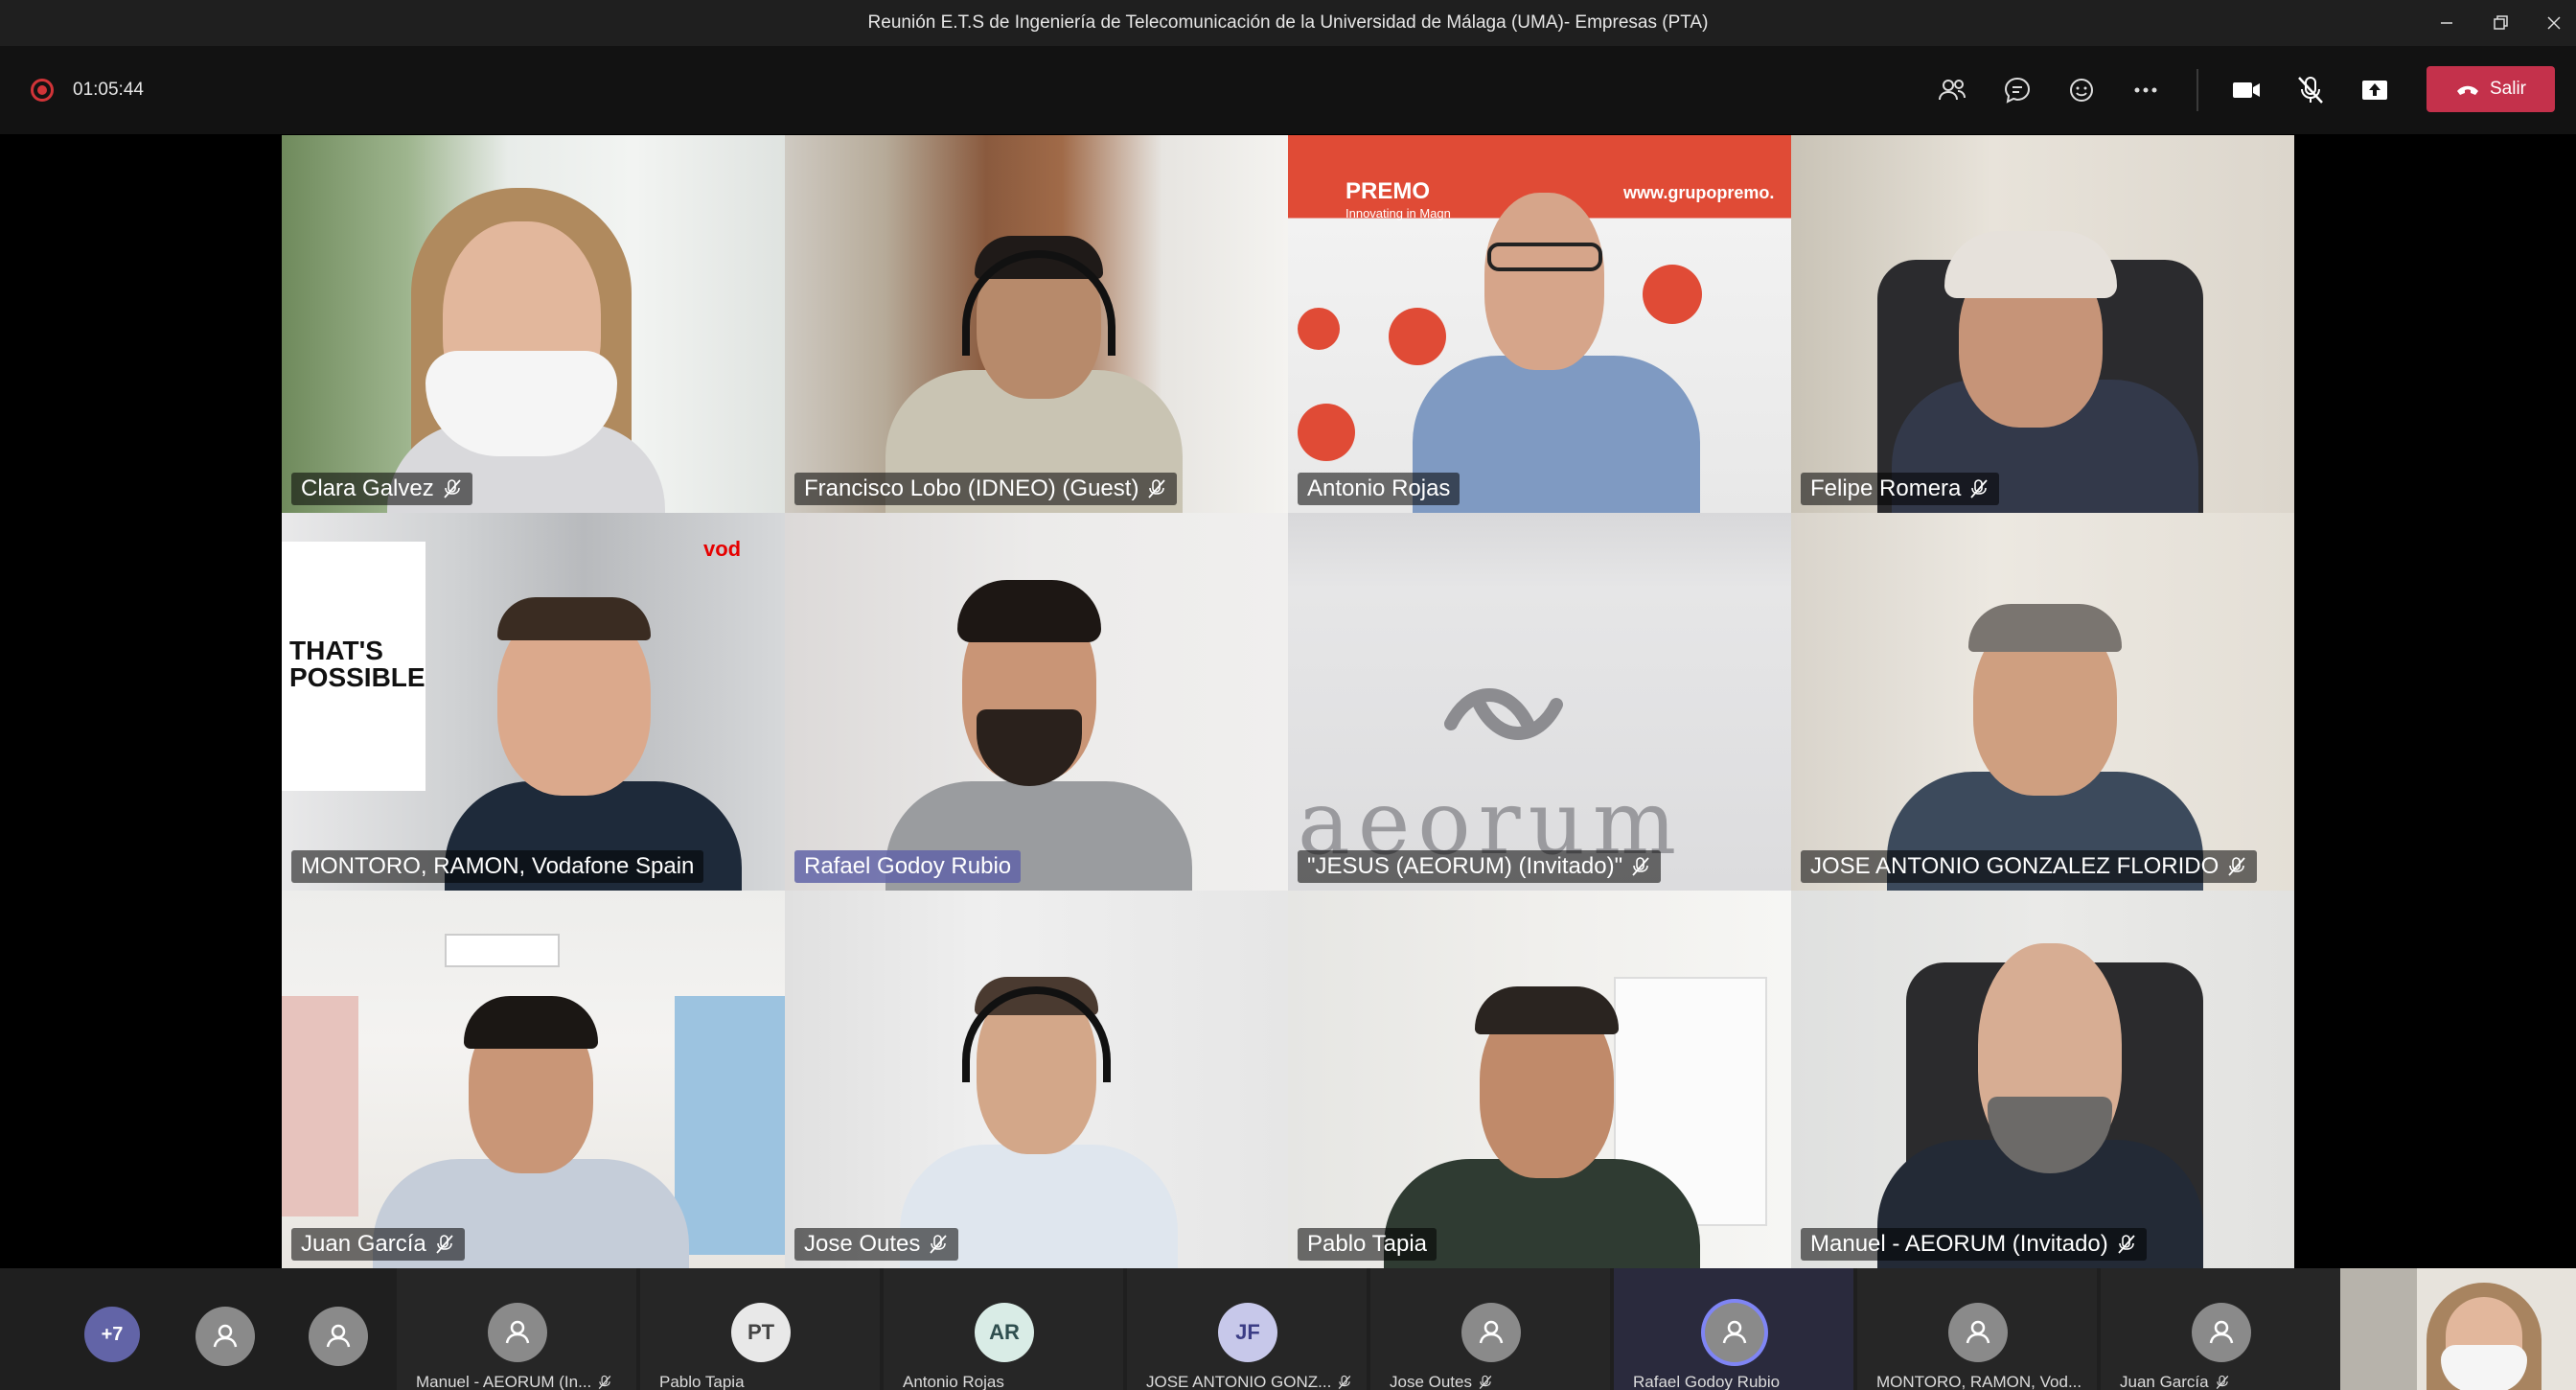  I want to click on participant-name: Juan García, so click(363, 1244).